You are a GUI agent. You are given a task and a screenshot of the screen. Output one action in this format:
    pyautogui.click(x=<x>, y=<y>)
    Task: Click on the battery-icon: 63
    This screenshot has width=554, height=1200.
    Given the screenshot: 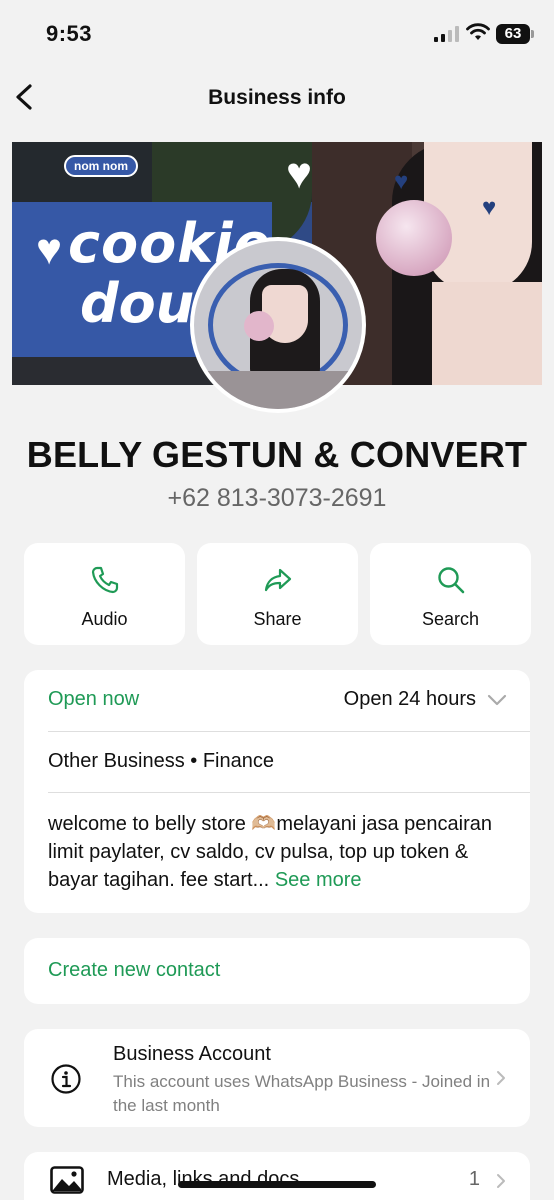 What is the action you would take?
    pyautogui.click(x=515, y=34)
    